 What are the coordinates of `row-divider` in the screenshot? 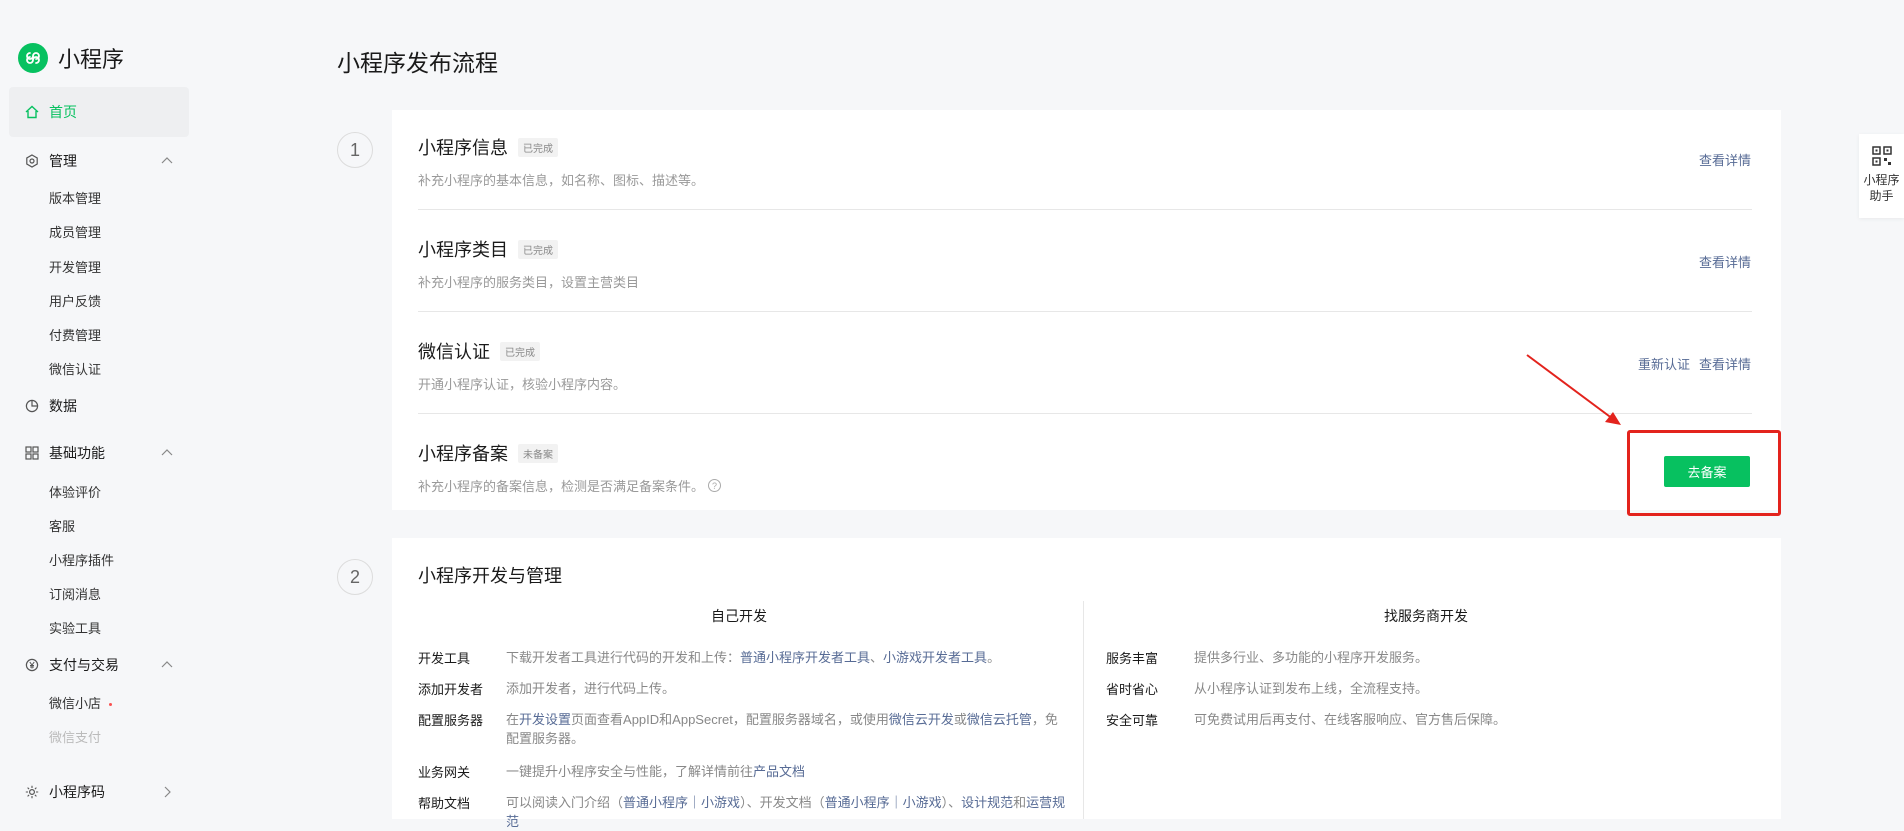 It's located at (1085, 209).